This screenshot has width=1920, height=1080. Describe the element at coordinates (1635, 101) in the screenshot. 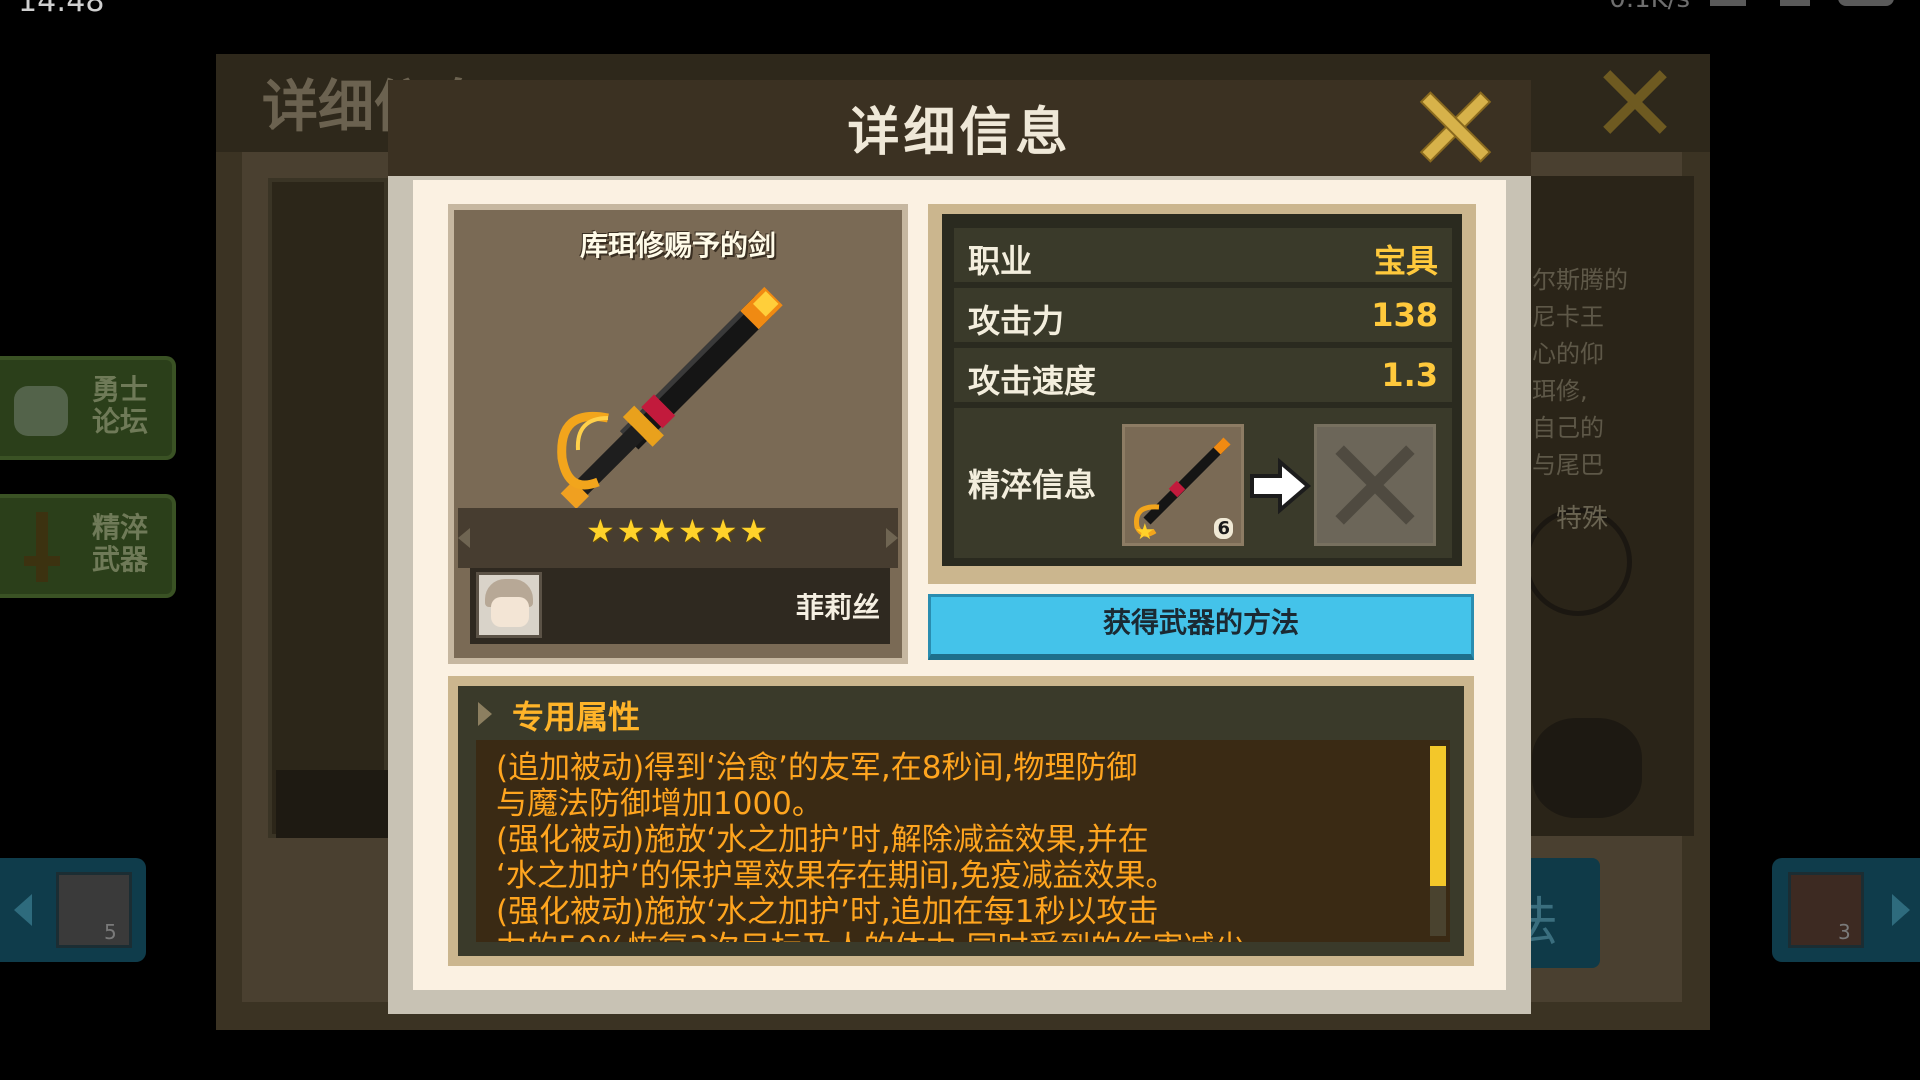

I see `background-close-icon` at that location.